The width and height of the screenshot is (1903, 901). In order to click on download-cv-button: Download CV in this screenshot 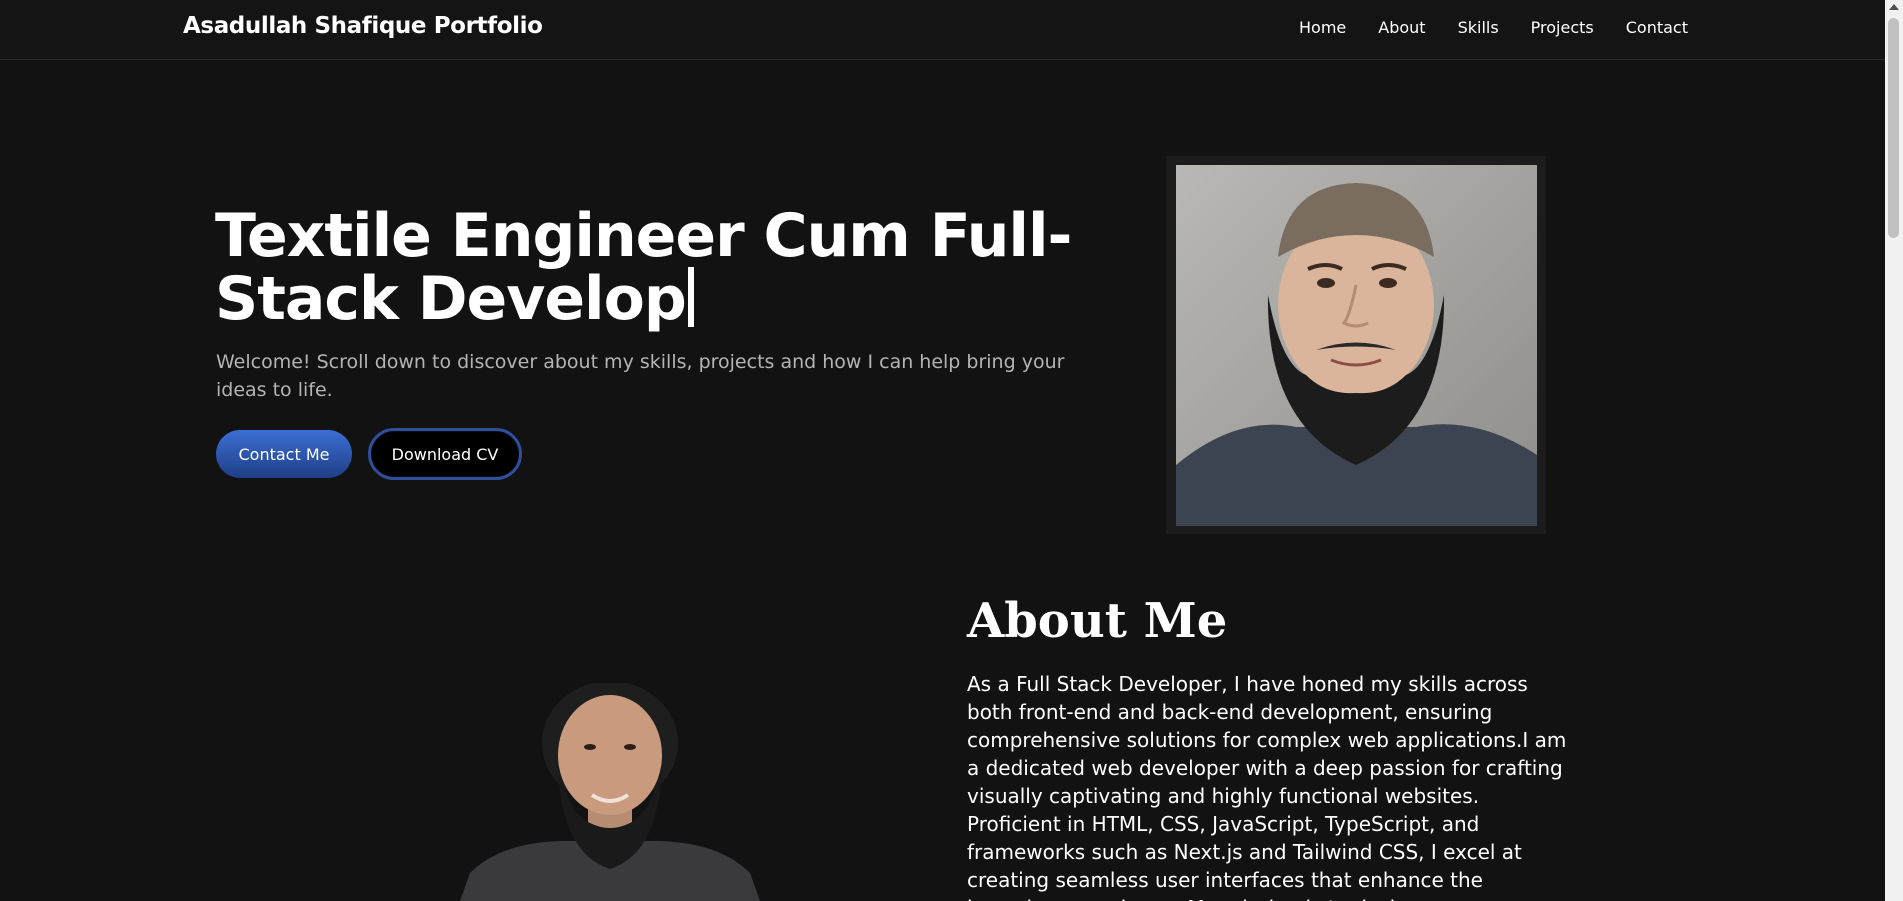, I will do `click(445, 454)`.